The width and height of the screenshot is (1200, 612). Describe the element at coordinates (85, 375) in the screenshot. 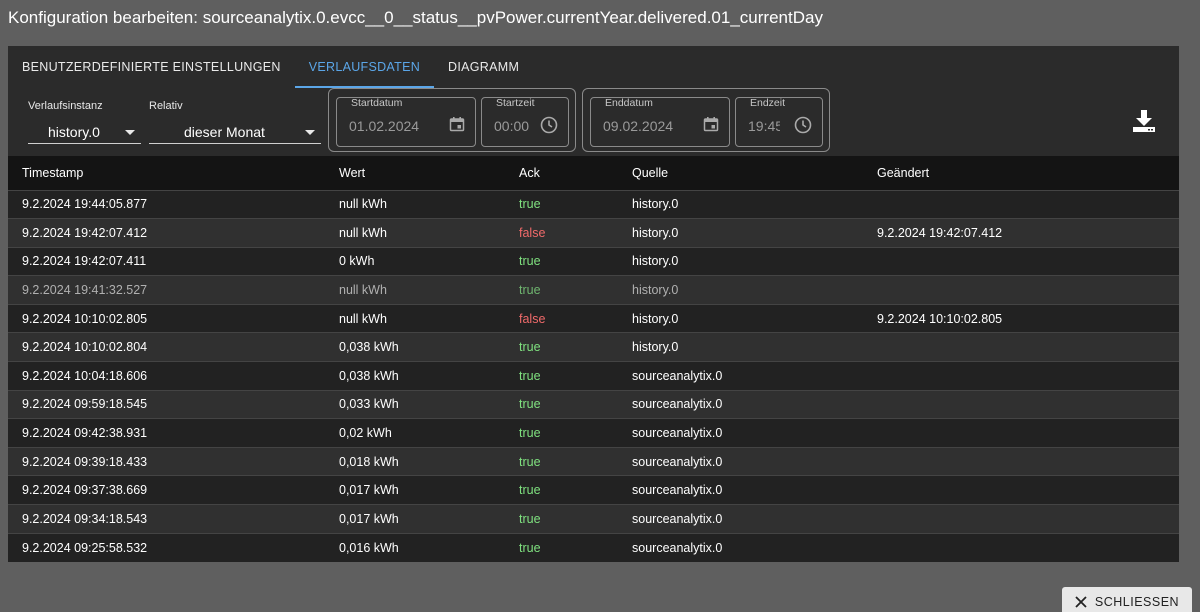

I see `cell-timestamp: 9.2.2024 10:04:18.606` at that location.